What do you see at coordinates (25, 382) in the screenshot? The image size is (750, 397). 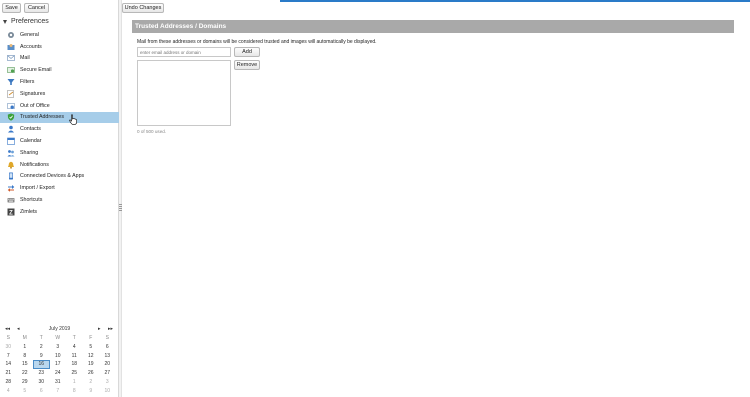 I see `calendar-day: 29` at bounding box center [25, 382].